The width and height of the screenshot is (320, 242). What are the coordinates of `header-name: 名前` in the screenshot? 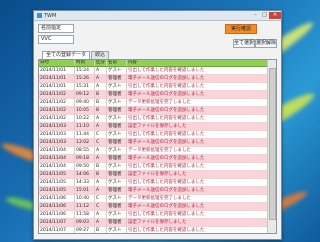 It's located at (117, 63).